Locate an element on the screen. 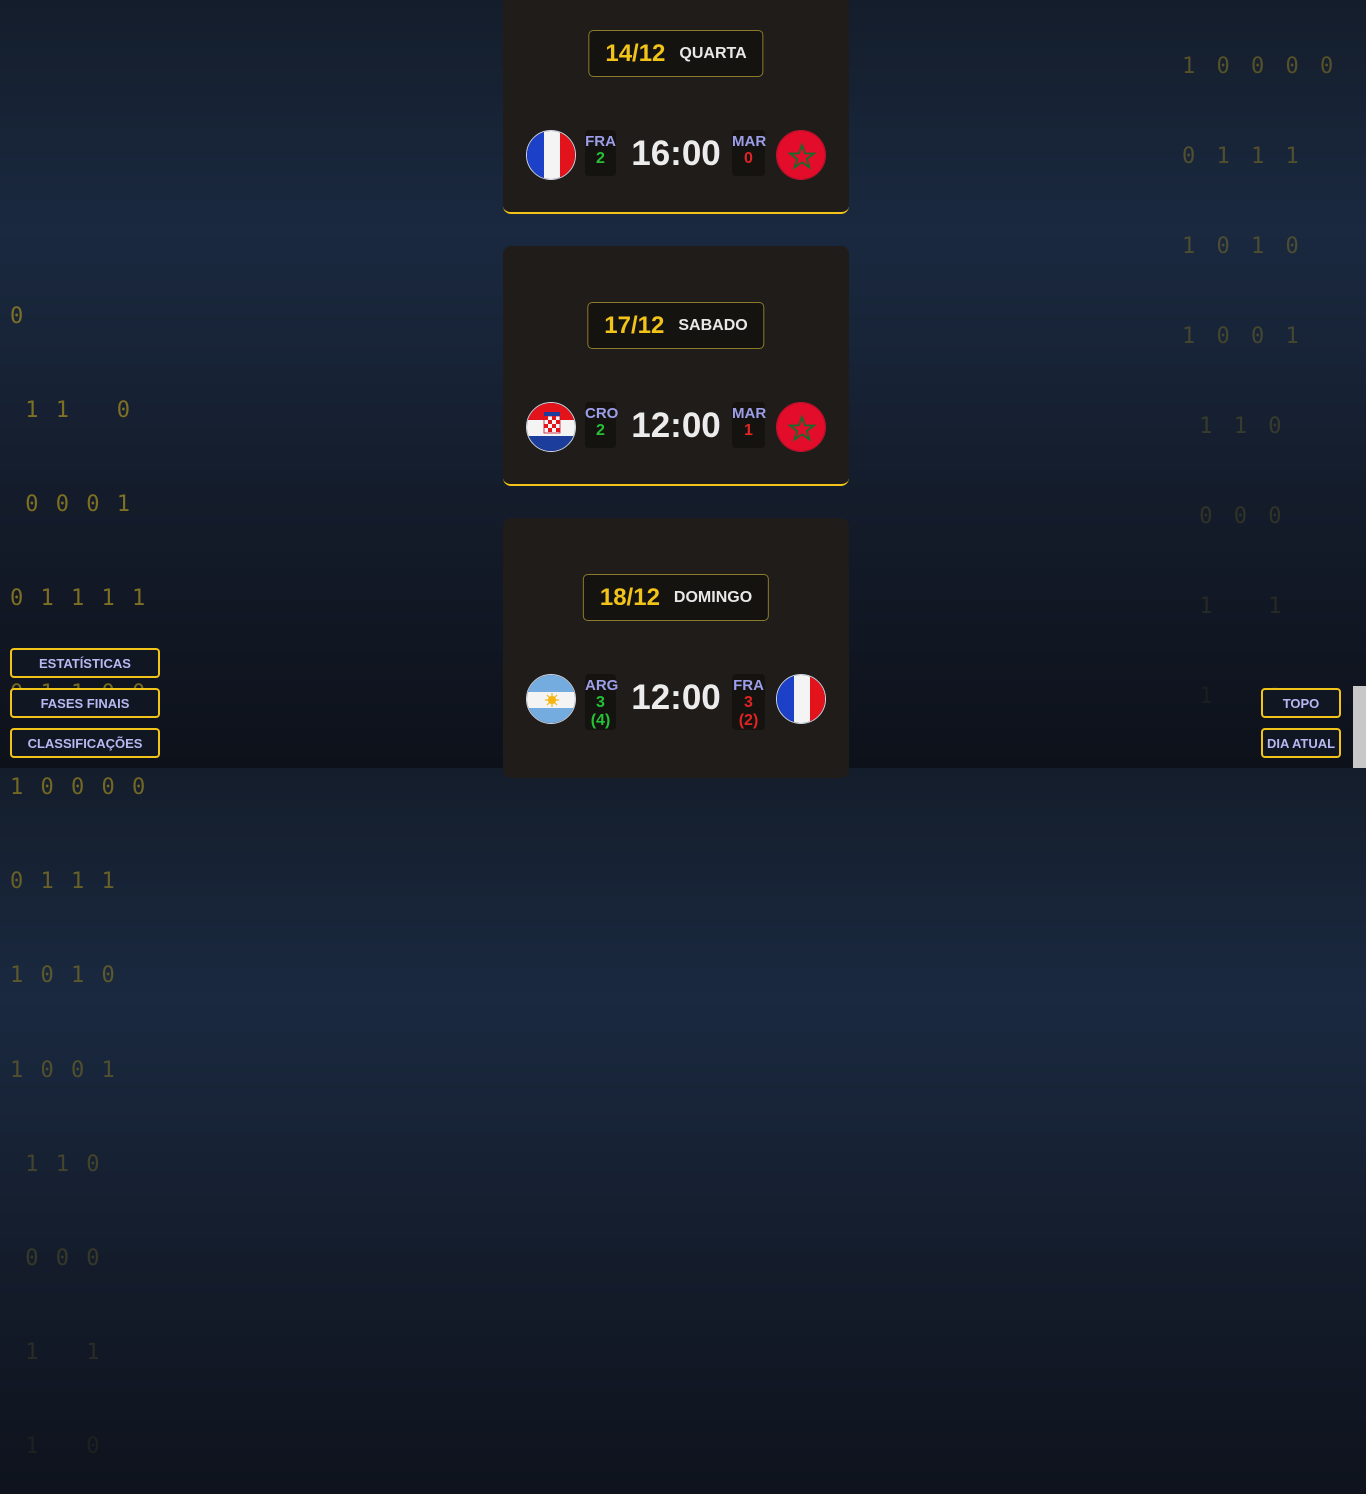 The height and width of the screenshot is (1494, 1366). match-date-box: 18/12 DOMINGO is located at coordinates (676, 597).